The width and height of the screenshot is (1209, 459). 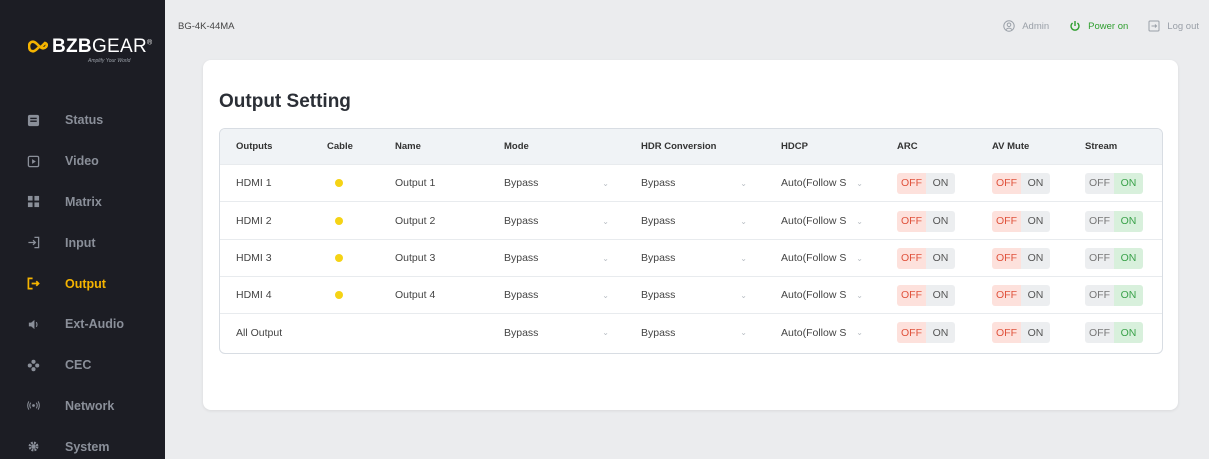 What do you see at coordinates (82, 442) in the screenshot?
I see `sidebar-item-system: System` at bounding box center [82, 442].